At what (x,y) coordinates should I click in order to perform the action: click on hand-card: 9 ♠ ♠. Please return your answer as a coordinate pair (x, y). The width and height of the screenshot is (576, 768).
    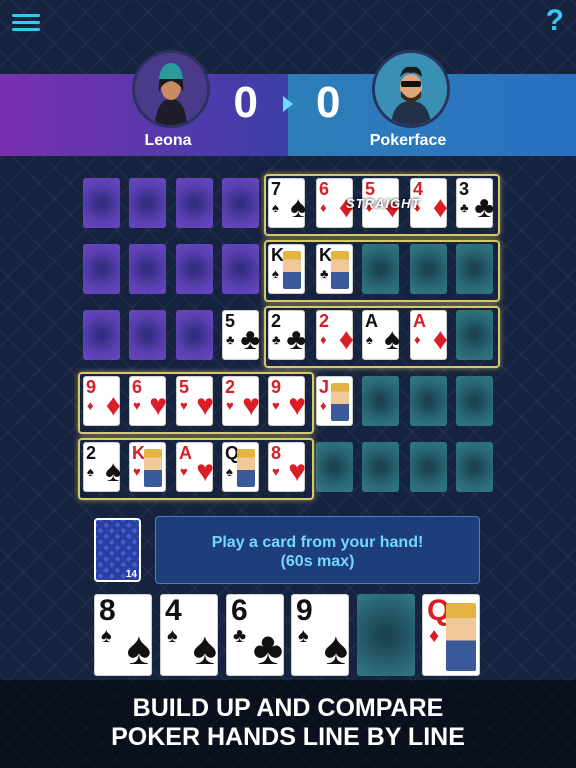
    Looking at the image, I should click on (320, 635).